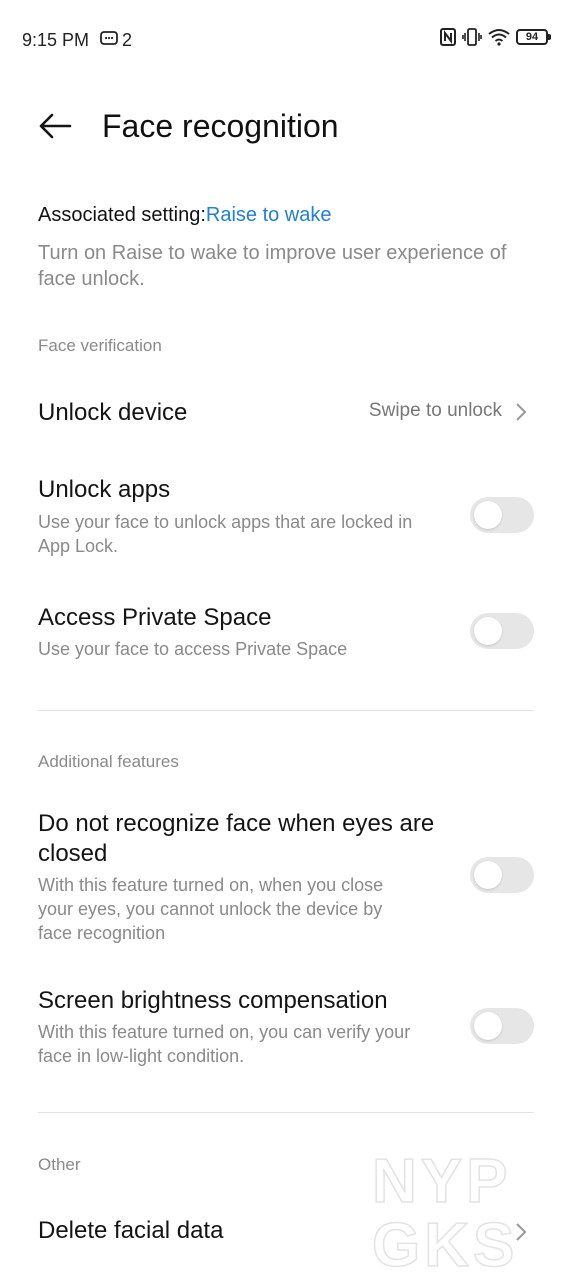  What do you see at coordinates (445, 1240) in the screenshot?
I see `watermark-text-bottom: GKS` at bounding box center [445, 1240].